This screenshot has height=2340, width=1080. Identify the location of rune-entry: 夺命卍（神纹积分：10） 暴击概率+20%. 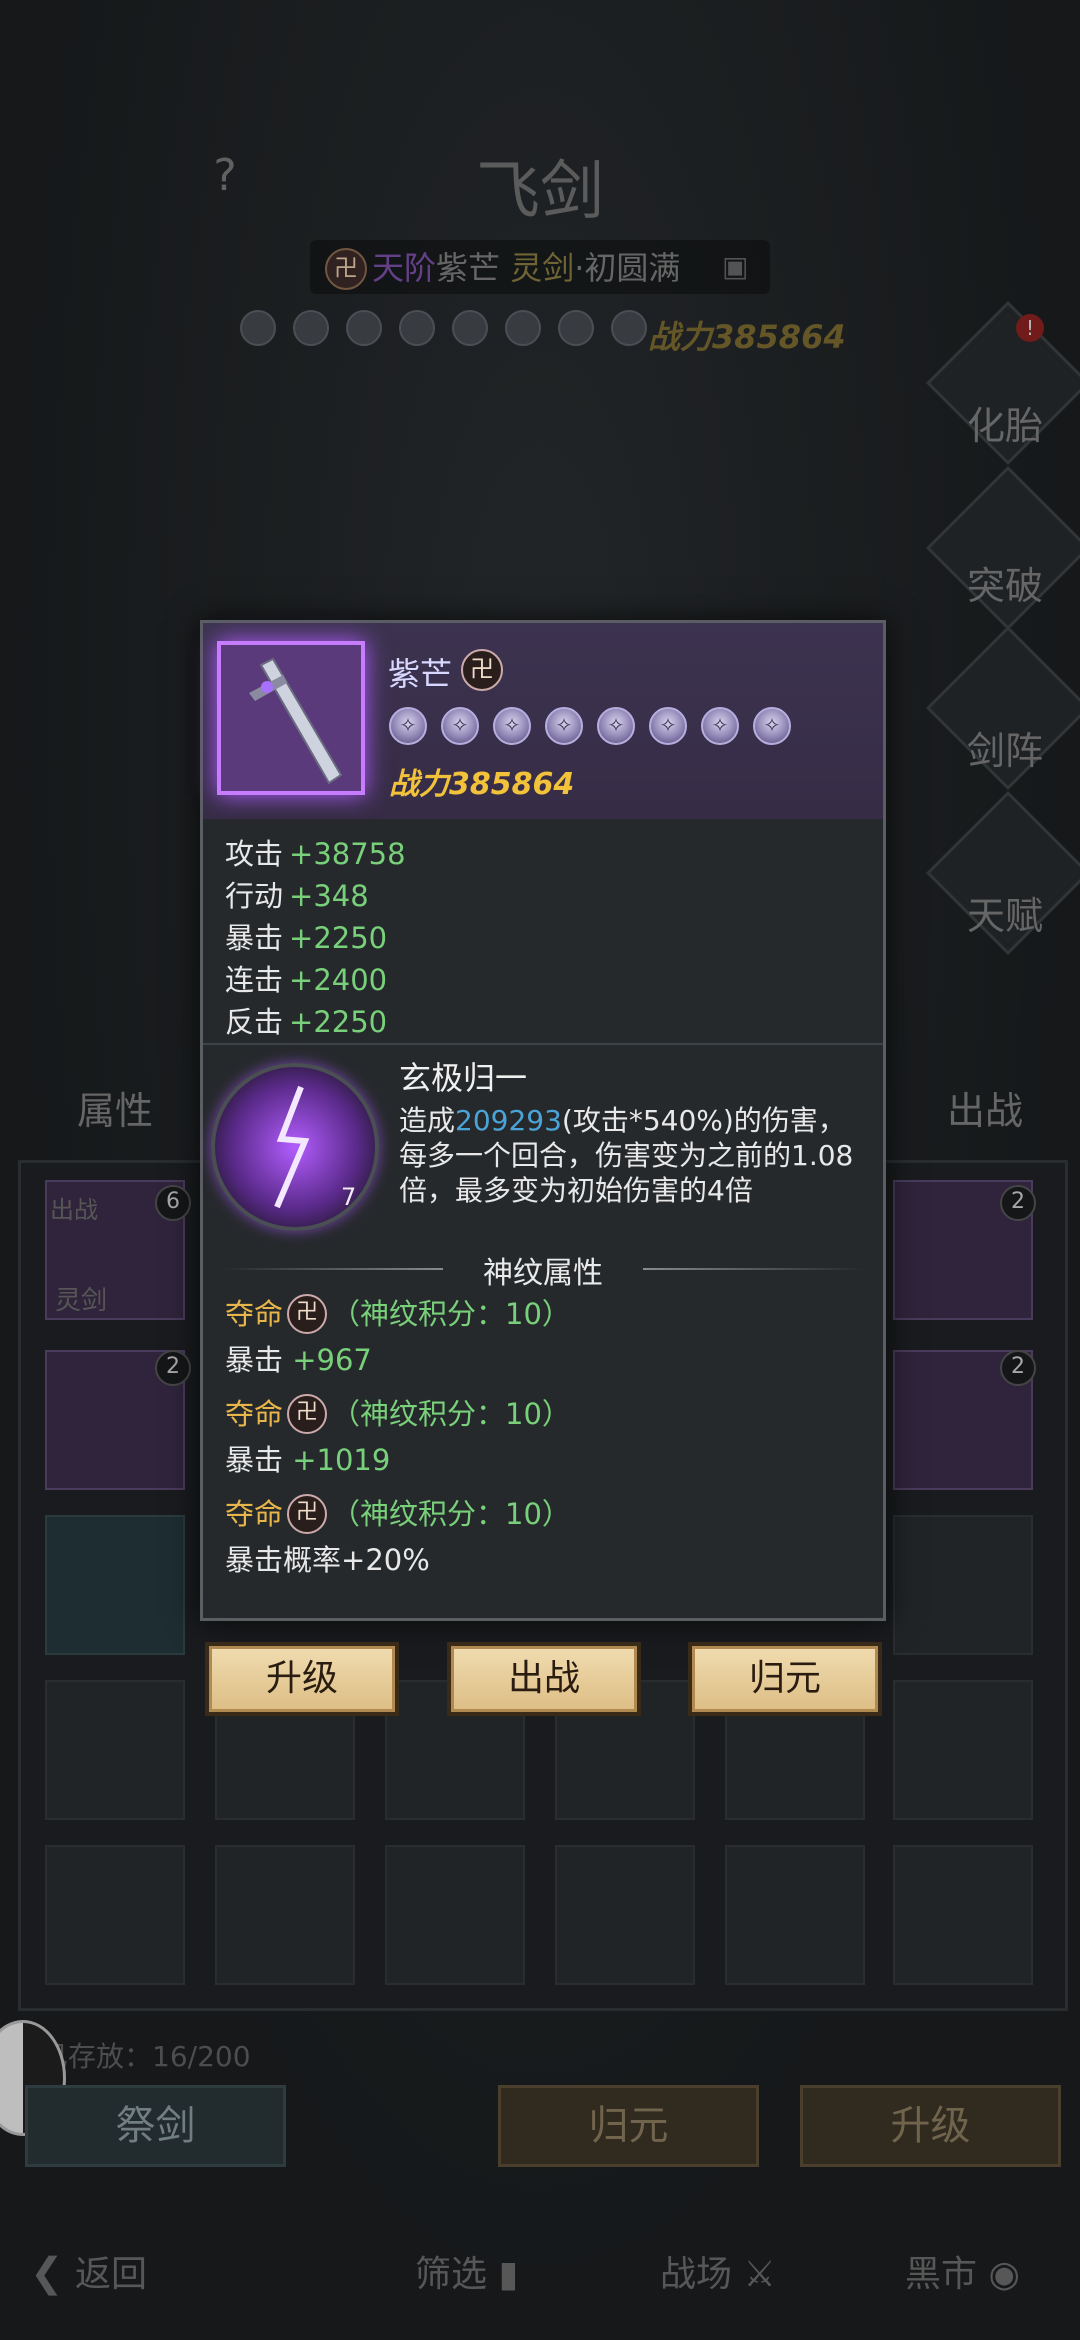
(545, 1537).